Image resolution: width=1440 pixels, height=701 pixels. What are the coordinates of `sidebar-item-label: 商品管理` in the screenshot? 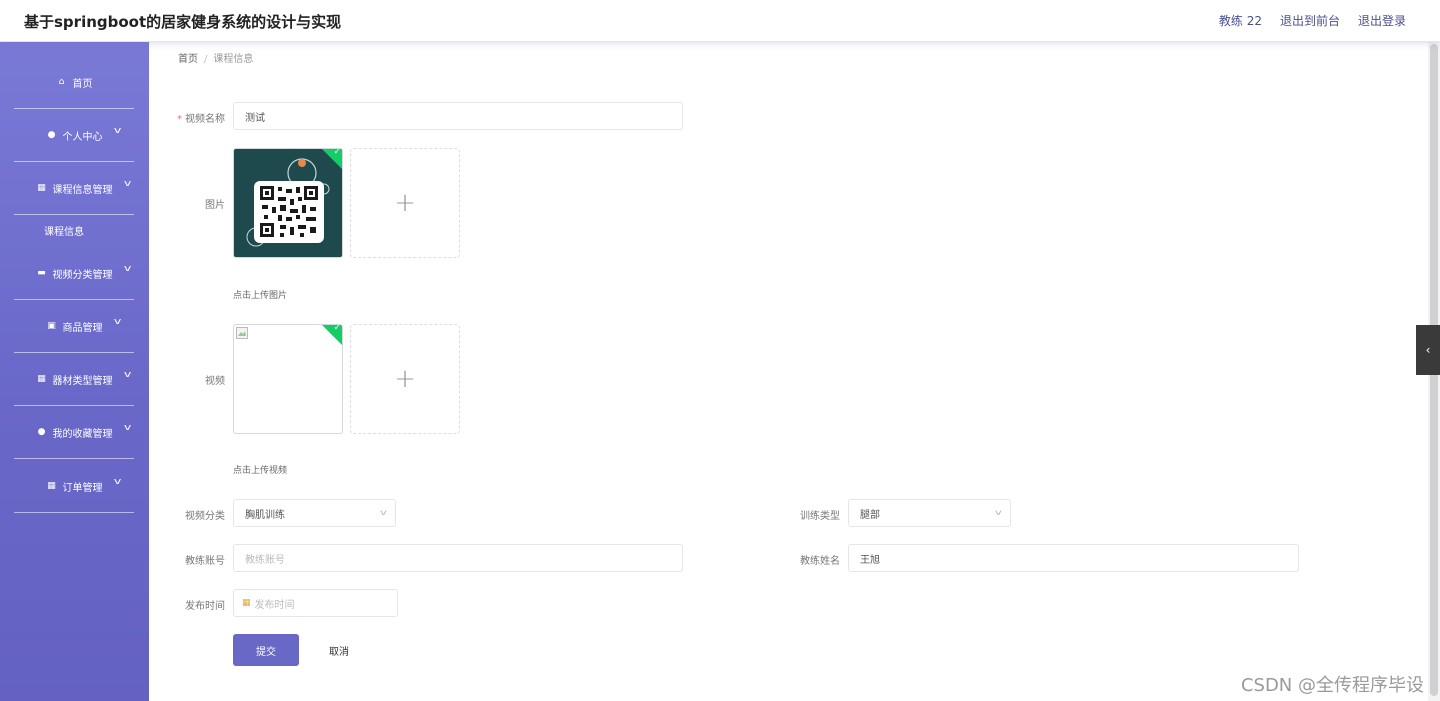 It's located at (82, 328).